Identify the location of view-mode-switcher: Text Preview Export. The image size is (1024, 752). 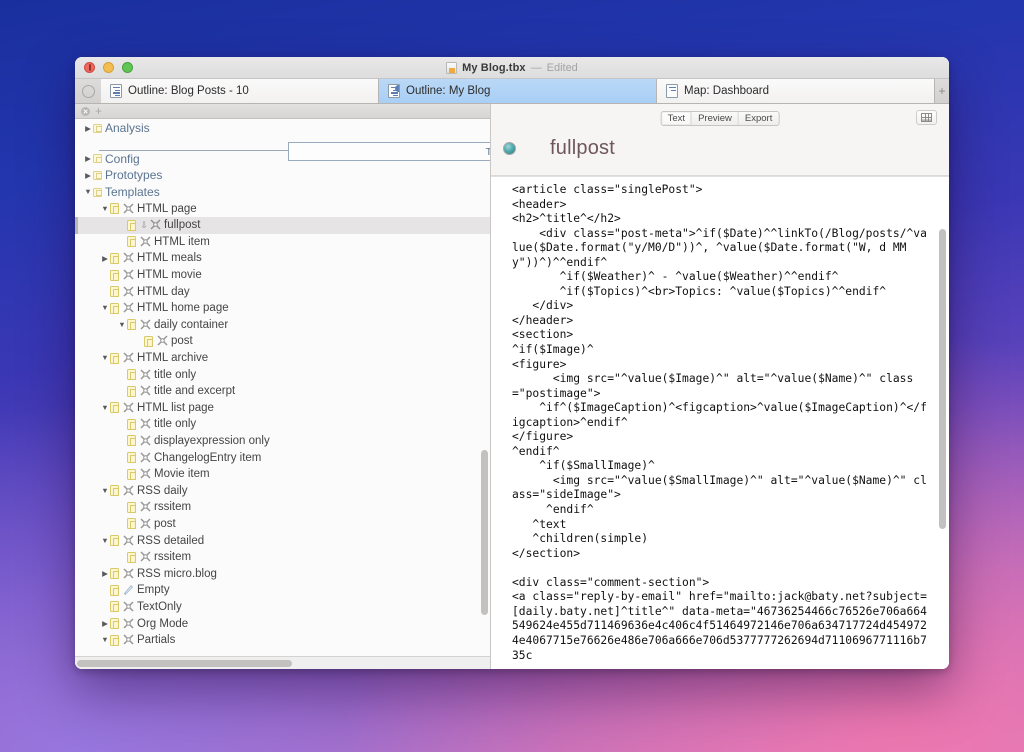
(720, 118).